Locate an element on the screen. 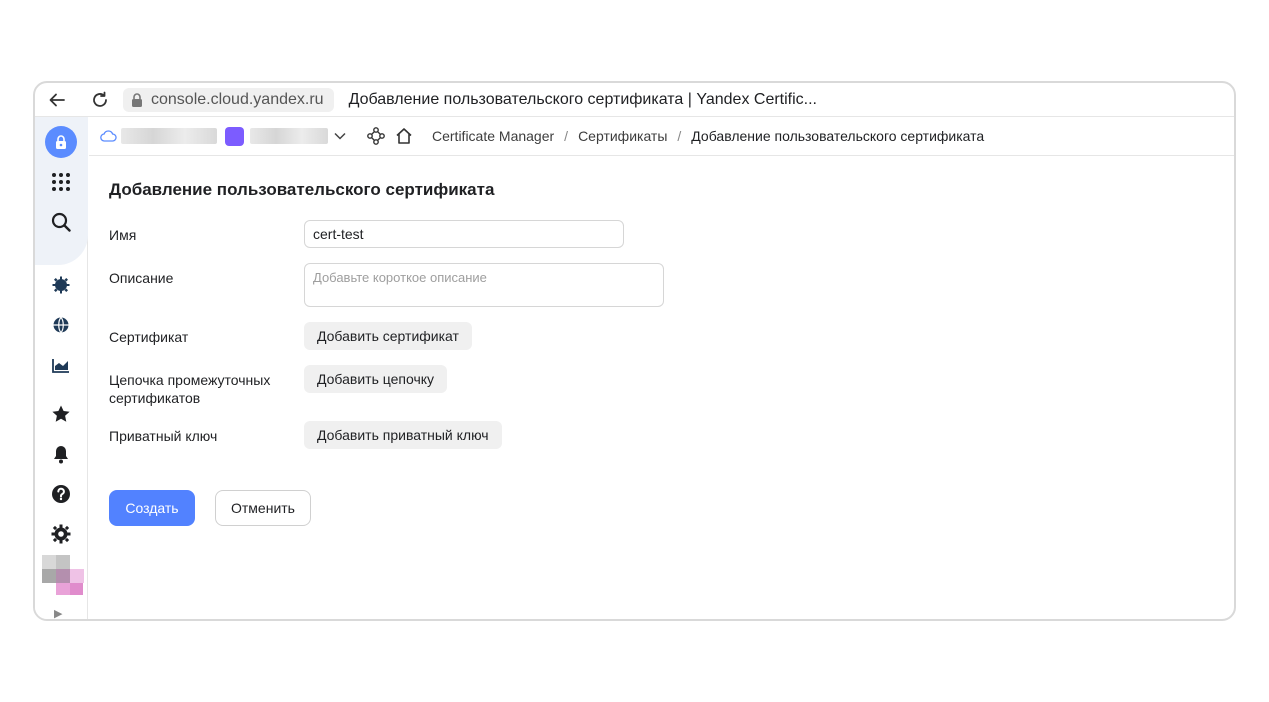  create-button: Создать is located at coordinates (152, 508).